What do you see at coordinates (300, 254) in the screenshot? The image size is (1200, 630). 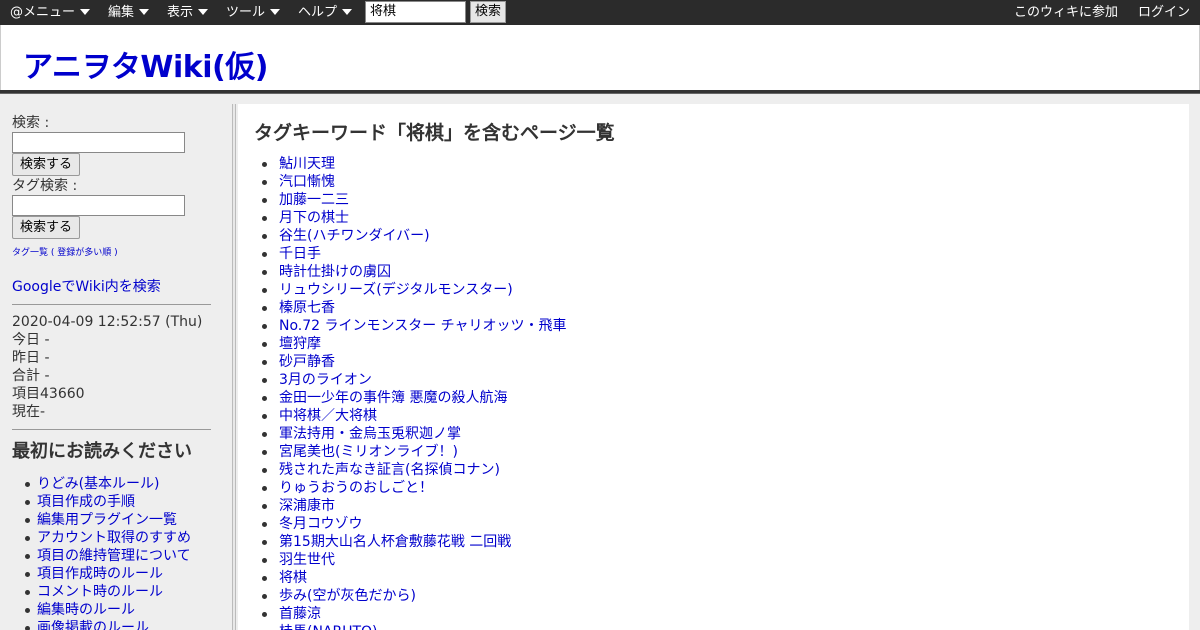 I see `page-link: 千日手` at bounding box center [300, 254].